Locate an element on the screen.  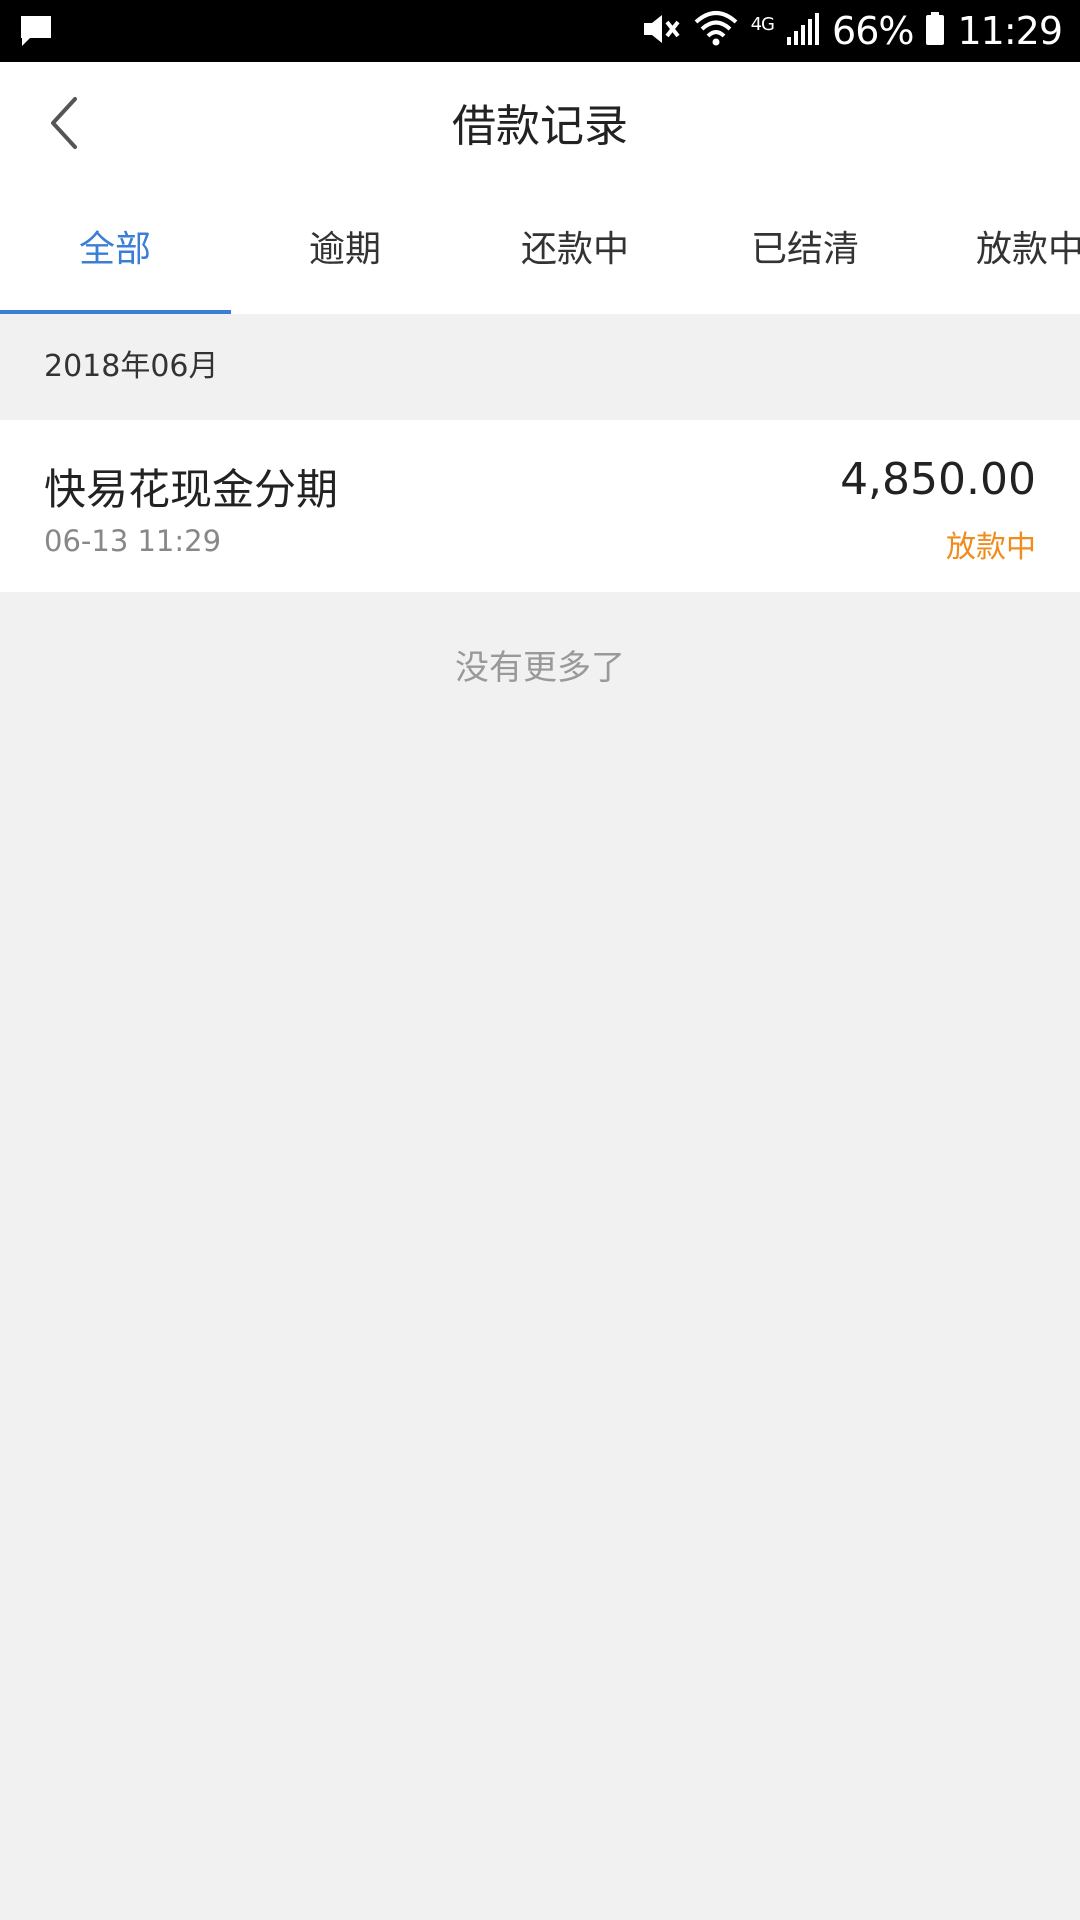
status-bar: 4G 66% 11:29 is located at coordinates (540, 31).